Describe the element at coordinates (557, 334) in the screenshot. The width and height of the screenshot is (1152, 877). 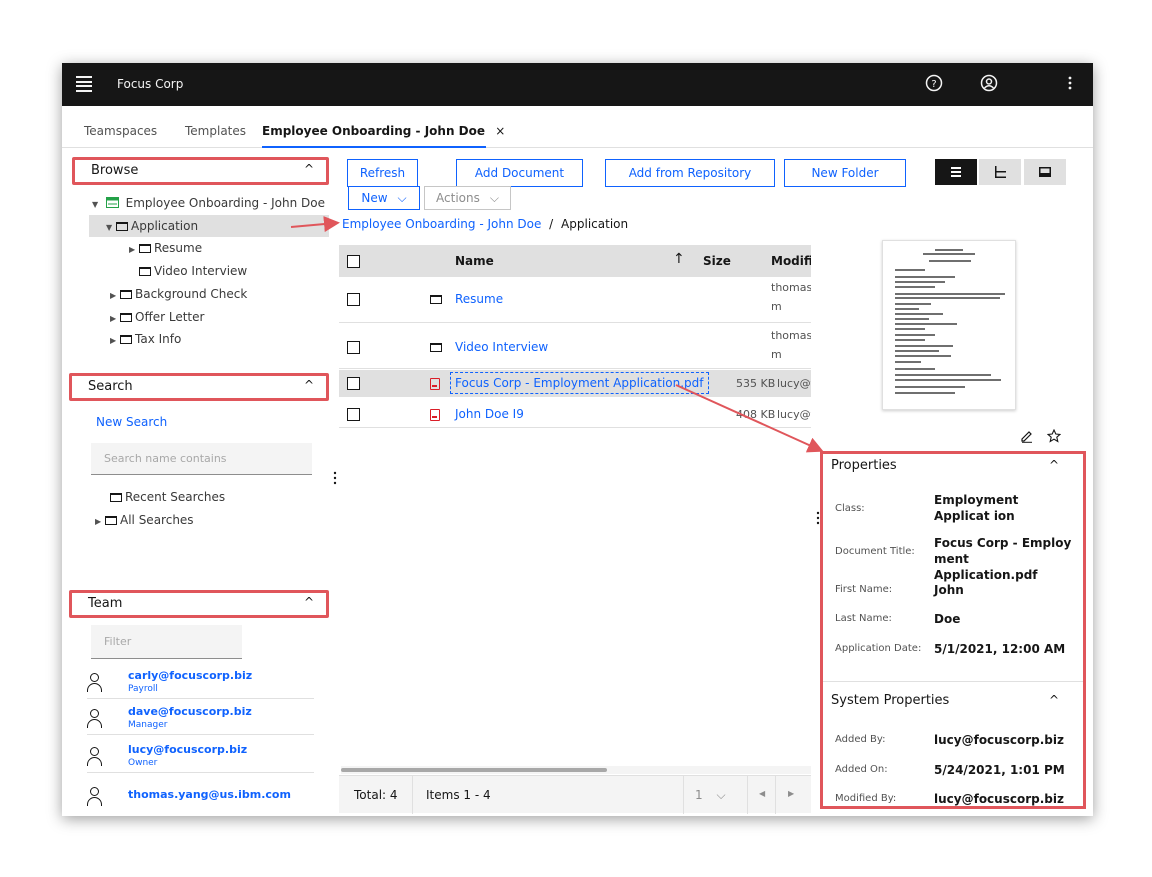
I see `annotation-arrows` at that location.